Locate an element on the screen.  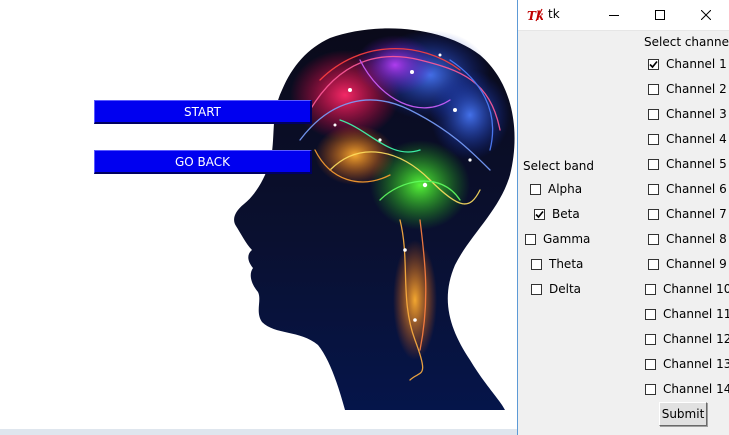
band-checkbox-beta: Beta is located at coordinates (557, 214).